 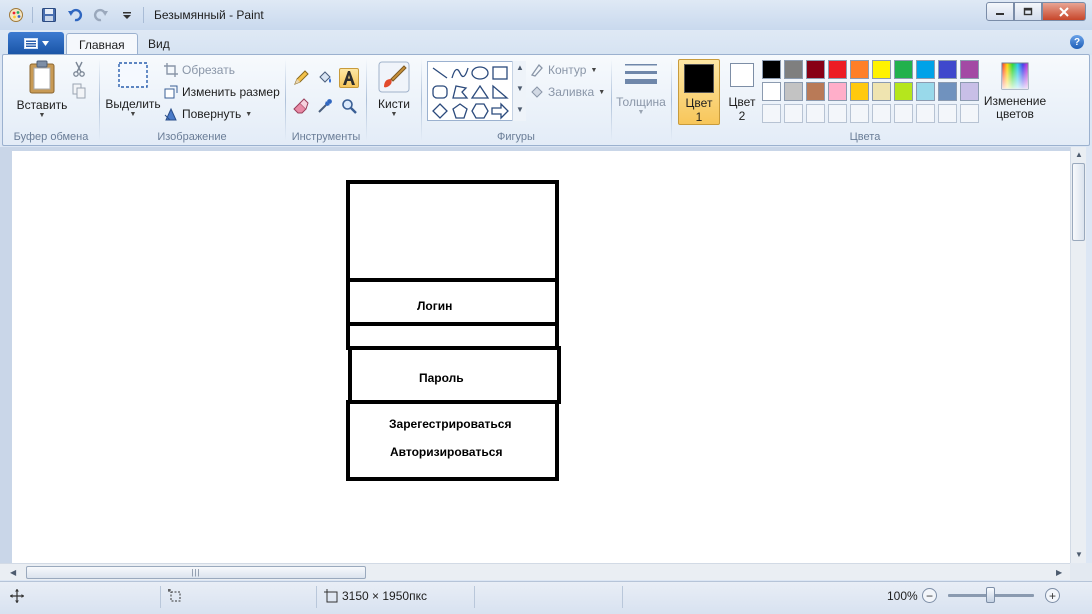 I want to click on customize-toolbar-icon, so click(x=127, y=15).